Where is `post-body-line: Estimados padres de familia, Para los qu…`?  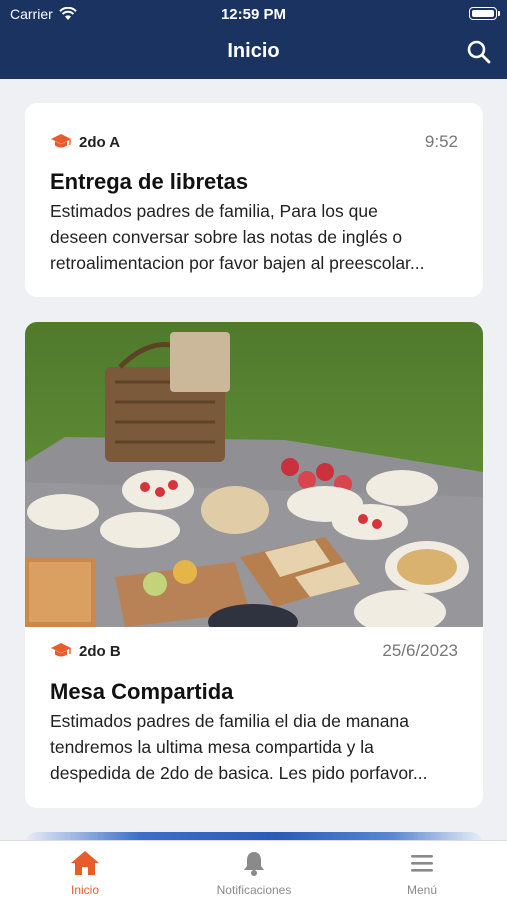
post-body-line: Estimados padres de familia, Para los qu… is located at coordinates (214, 211).